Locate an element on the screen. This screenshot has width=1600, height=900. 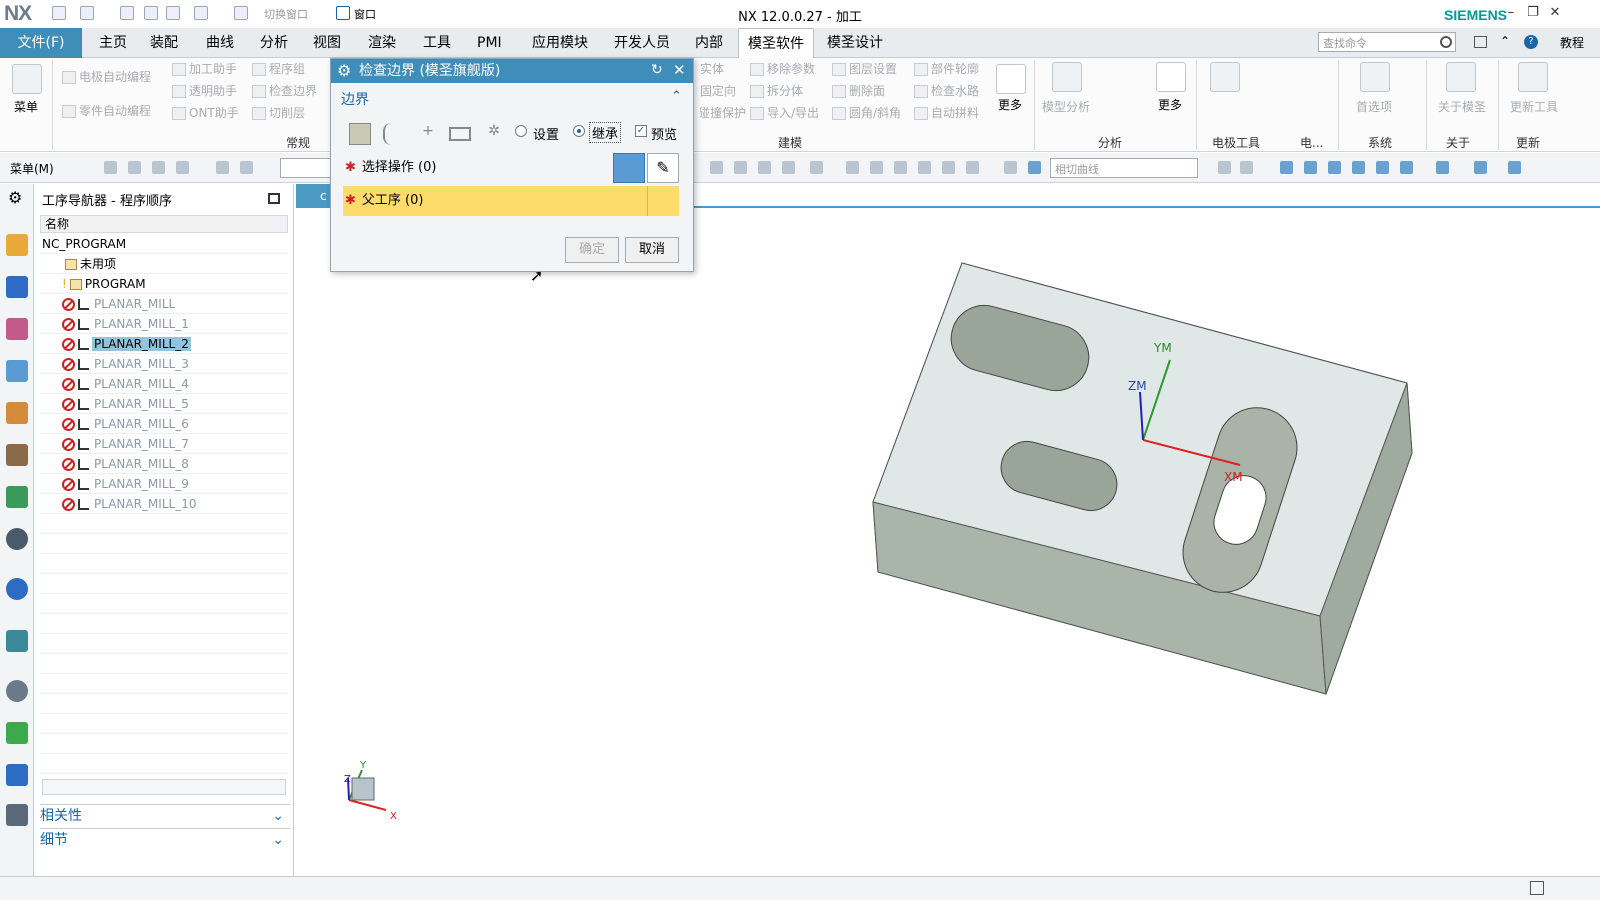
operation-row: PLANAR_MILL_3 is located at coordinates (164, 364).